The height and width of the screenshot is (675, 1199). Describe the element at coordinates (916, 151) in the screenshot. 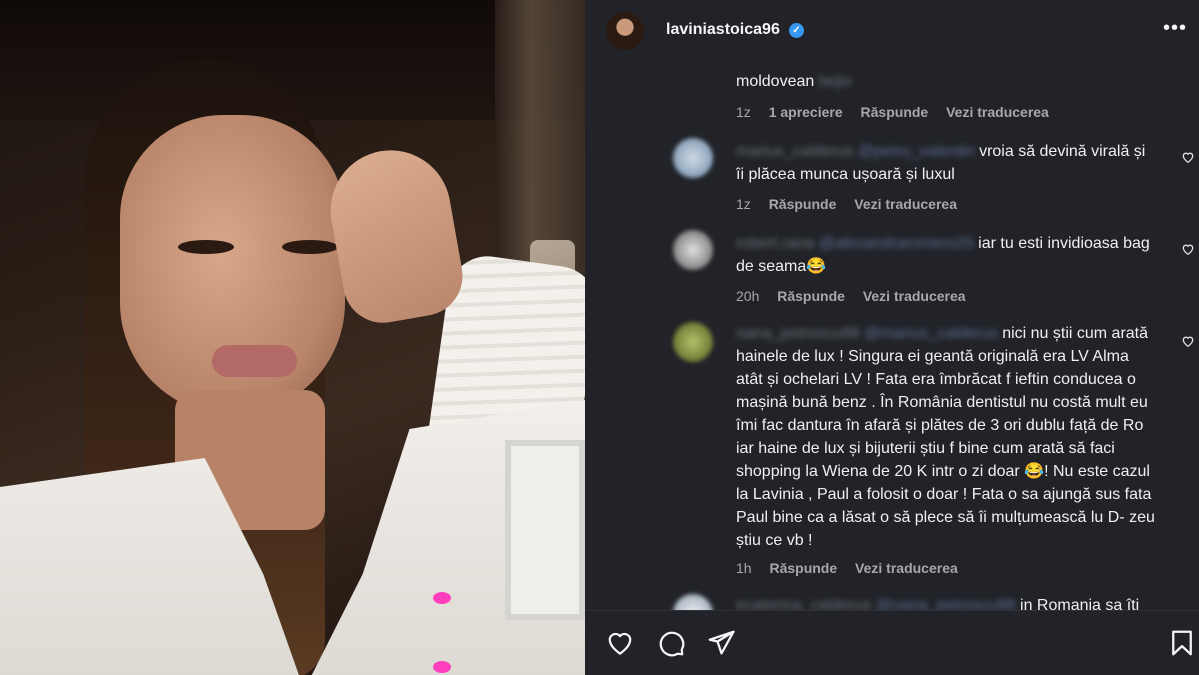

I see `comment-mention: @petru_valentin` at that location.